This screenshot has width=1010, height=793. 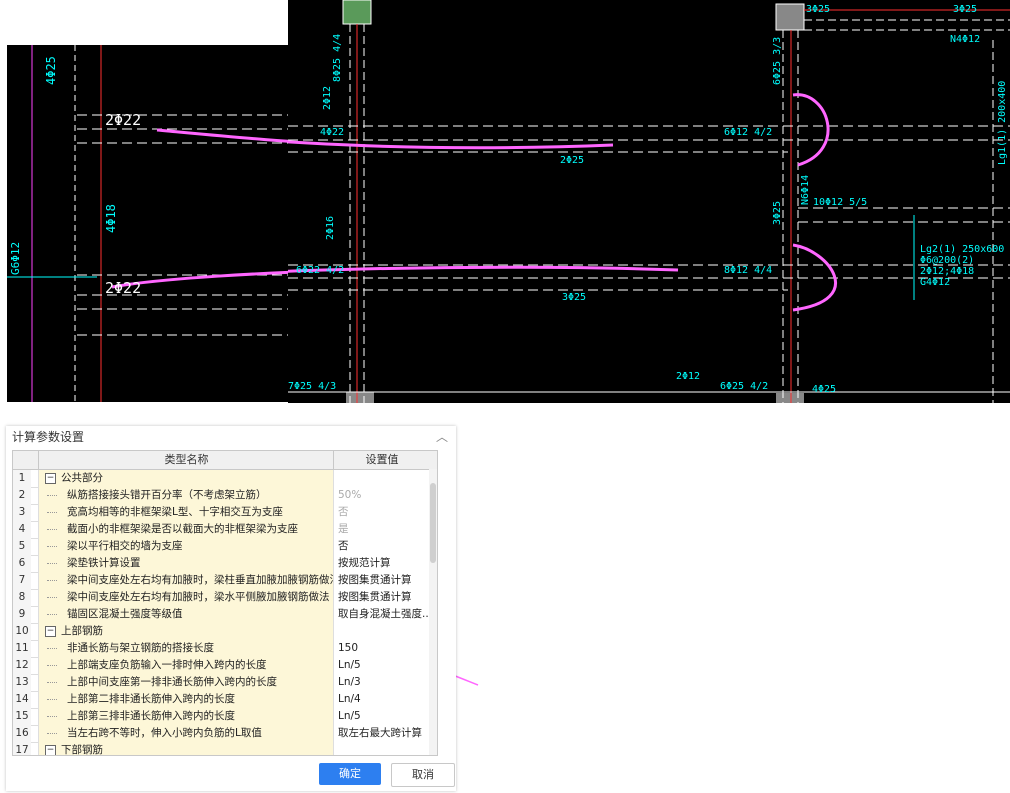 I want to click on beam-label: Φ6@200(2), so click(x=947, y=260).